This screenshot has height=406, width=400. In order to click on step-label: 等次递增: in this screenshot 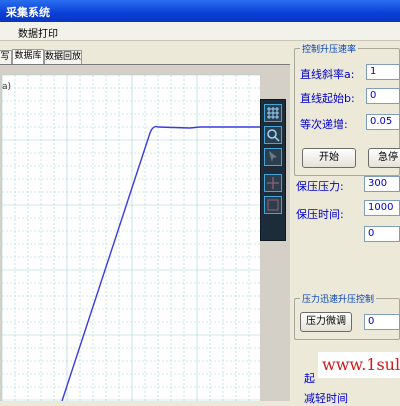, I will do `click(324, 124)`.